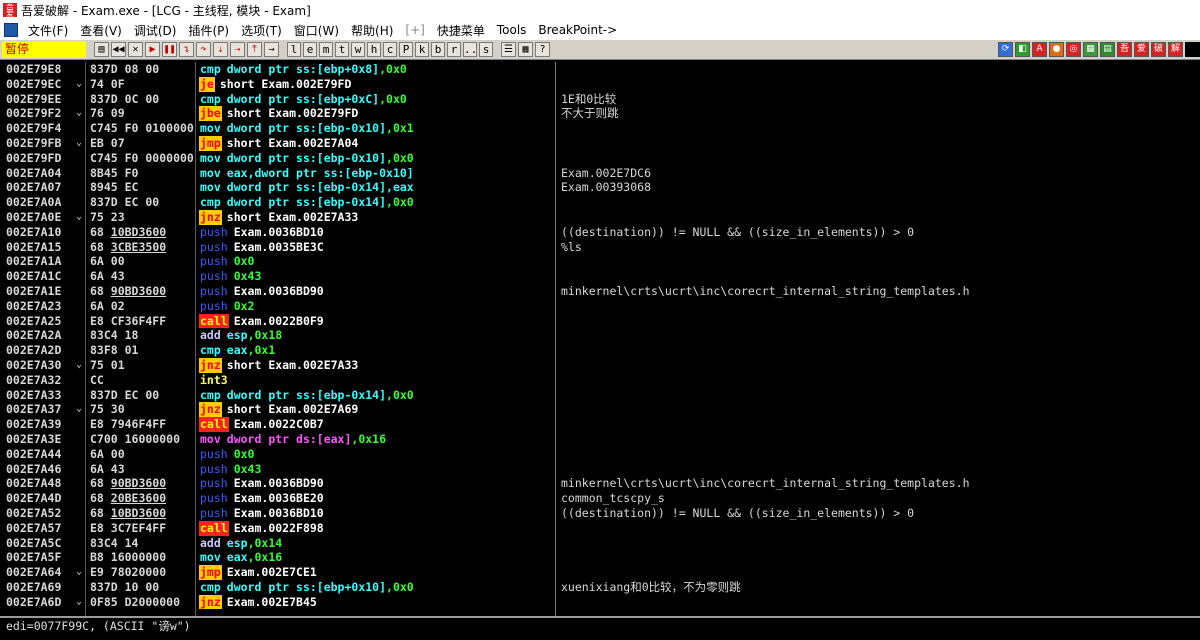 The height and width of the screenshot is (640, 1200). Describe the element at coordinates (42, 409) in the screenshot. I see `address-cell: 002E7A37 ⌄` at that location.